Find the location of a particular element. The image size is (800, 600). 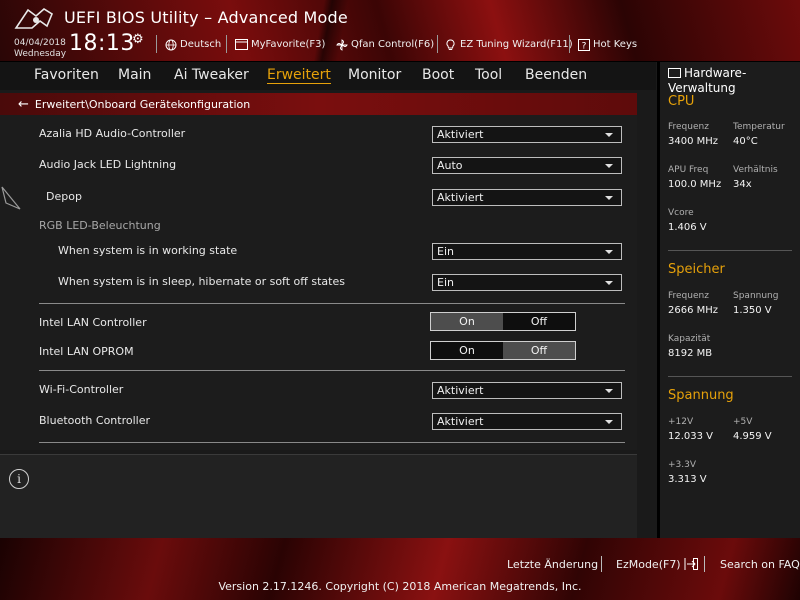

ratio-value: 34x is located at coordinates (742, 184).